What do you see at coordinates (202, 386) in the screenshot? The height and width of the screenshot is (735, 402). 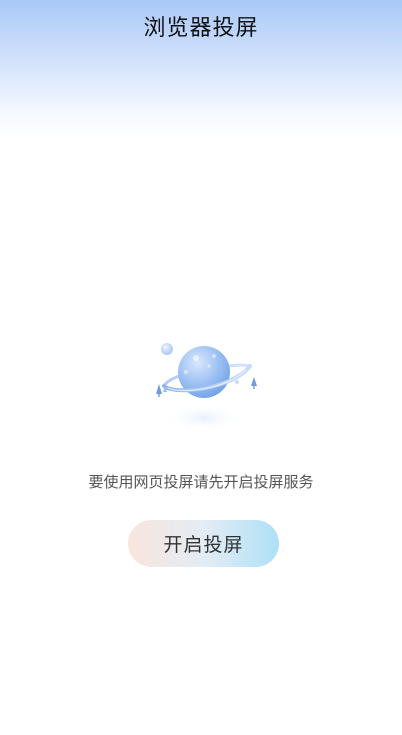 I see `planet-icon` at bounding box center [202, 386].